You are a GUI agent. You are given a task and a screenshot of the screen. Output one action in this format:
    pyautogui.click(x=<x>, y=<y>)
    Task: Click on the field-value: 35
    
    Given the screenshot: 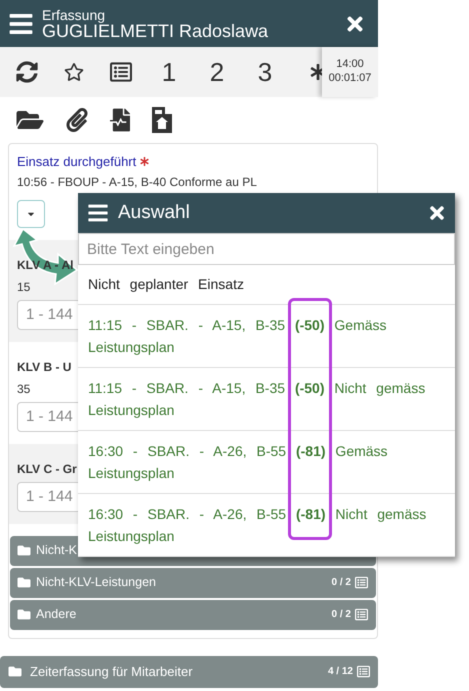 What is the action you would take?
    pyautogui.click(x=23, y=389)
    